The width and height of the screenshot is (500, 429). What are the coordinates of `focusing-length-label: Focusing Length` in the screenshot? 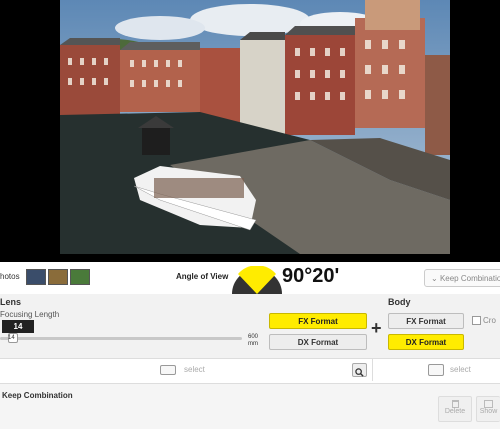 It's located at (30, 314).